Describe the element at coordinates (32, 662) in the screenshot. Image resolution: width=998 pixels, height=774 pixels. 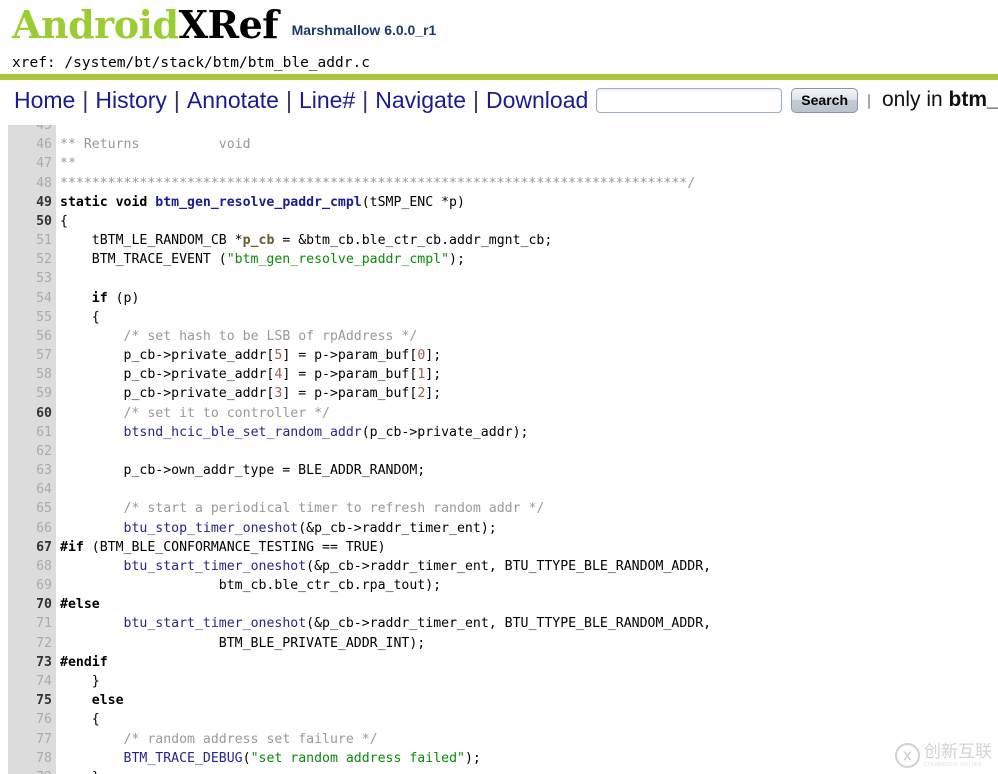
I see `code-line-number: 73` at that location.